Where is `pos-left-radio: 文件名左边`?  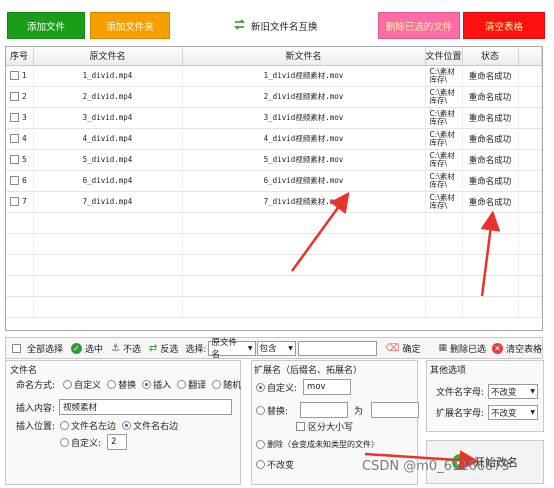 pos-left-radio: 文件名左边 is located at coordinates (88, 425).